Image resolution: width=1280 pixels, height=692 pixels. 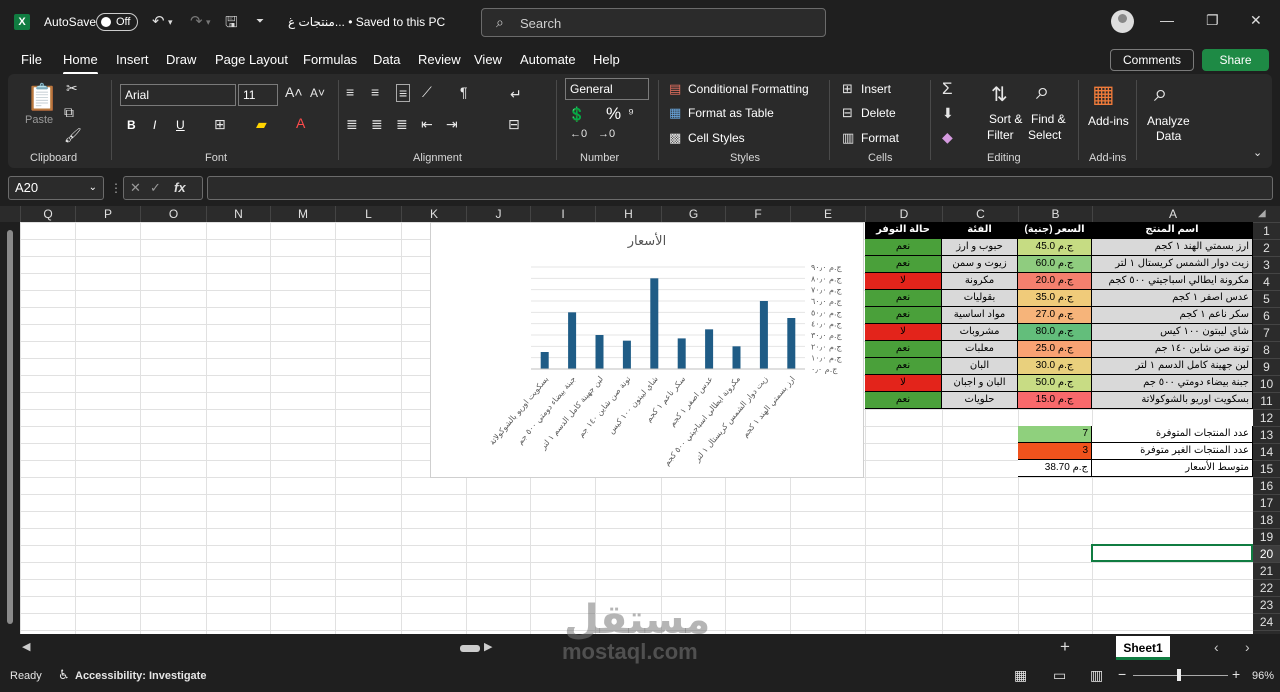 I want to click on column-header-g: G, so click(x=693, y=214).